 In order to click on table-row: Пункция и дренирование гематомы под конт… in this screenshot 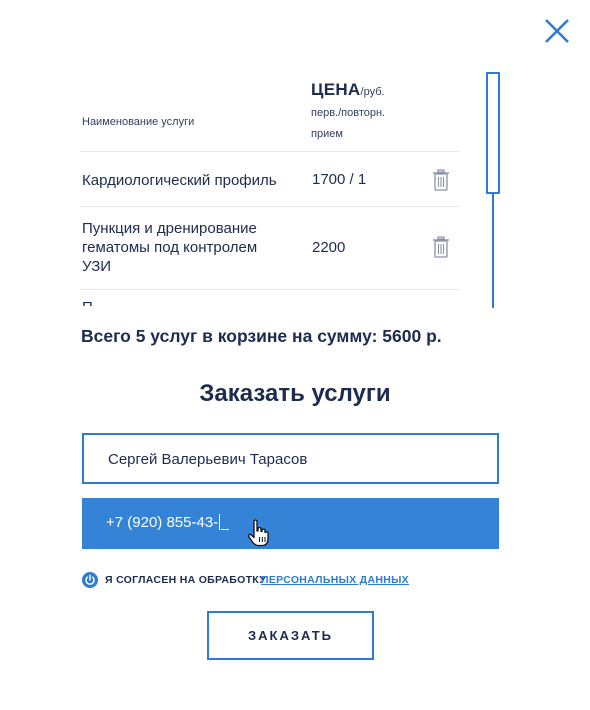, I will do `click(270, 248)`.